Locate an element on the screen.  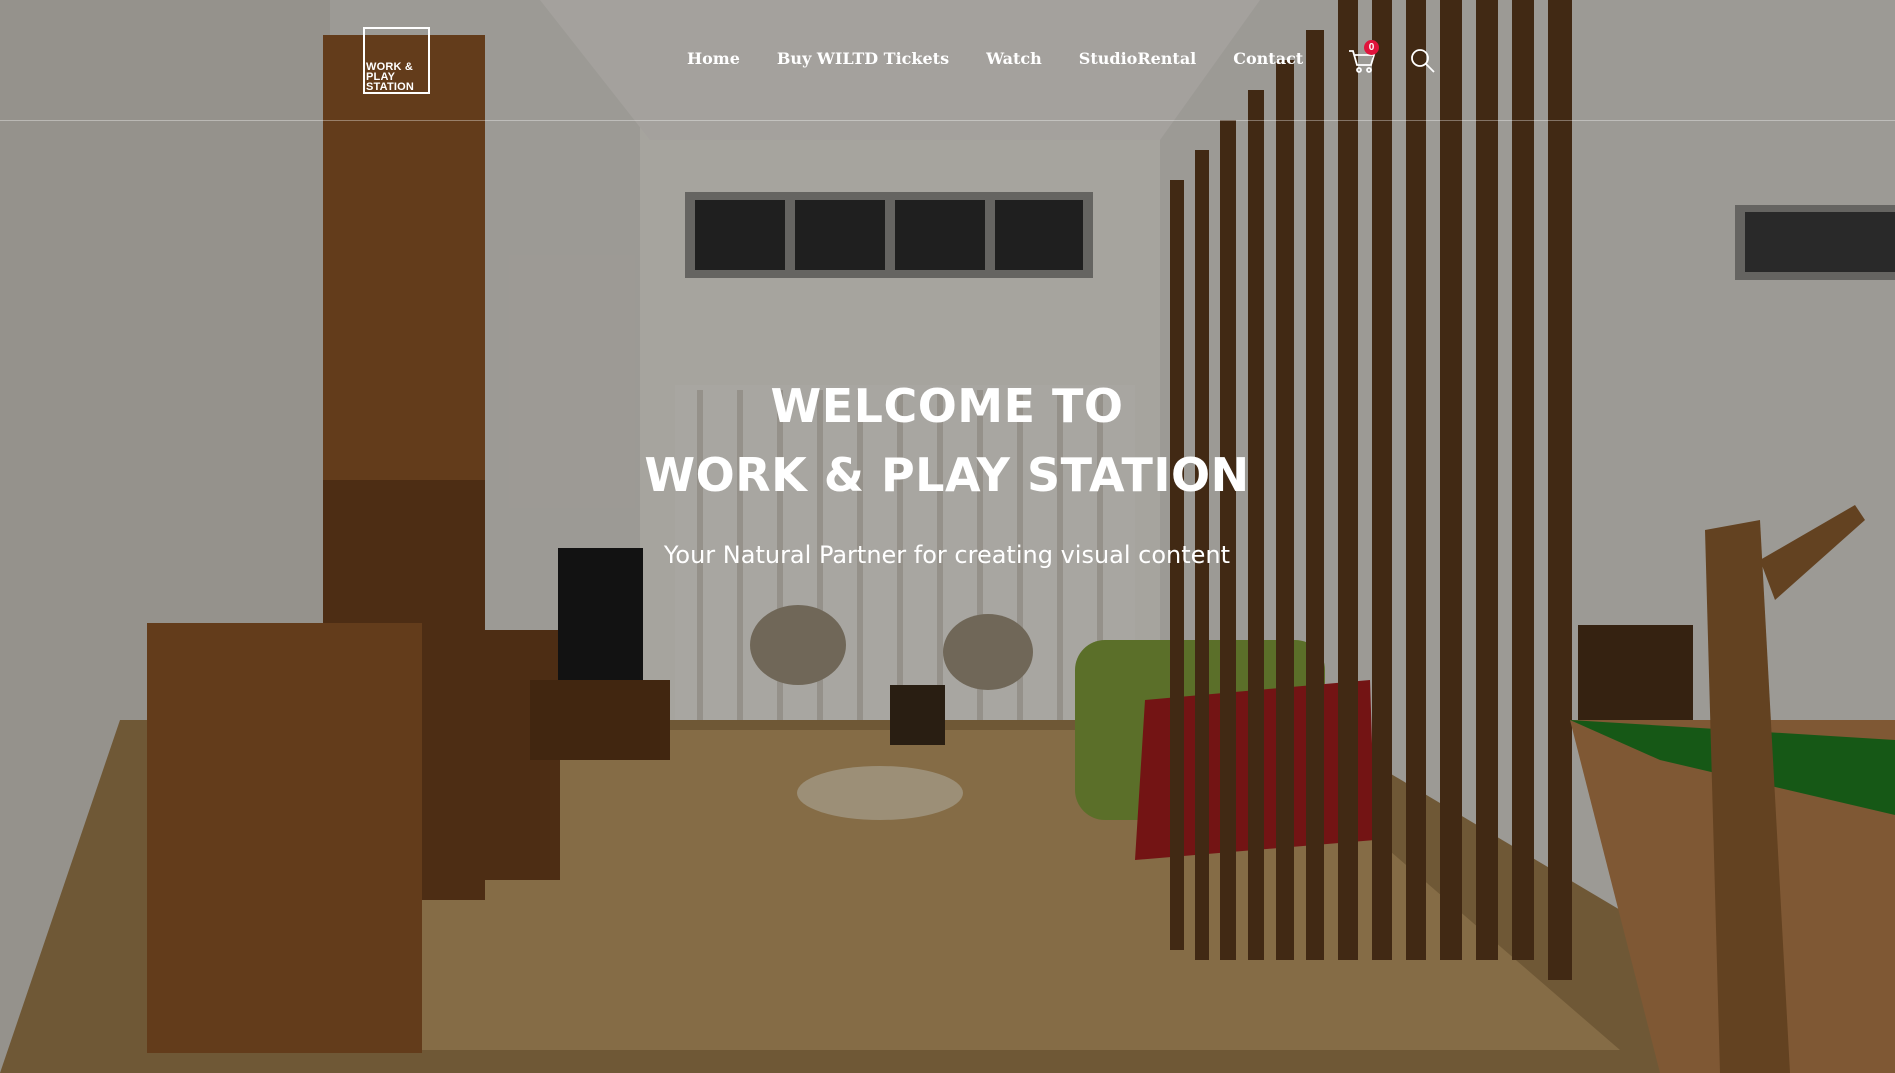
nav-studio-rental: StudioRental is located at coordinates (1137, 58).